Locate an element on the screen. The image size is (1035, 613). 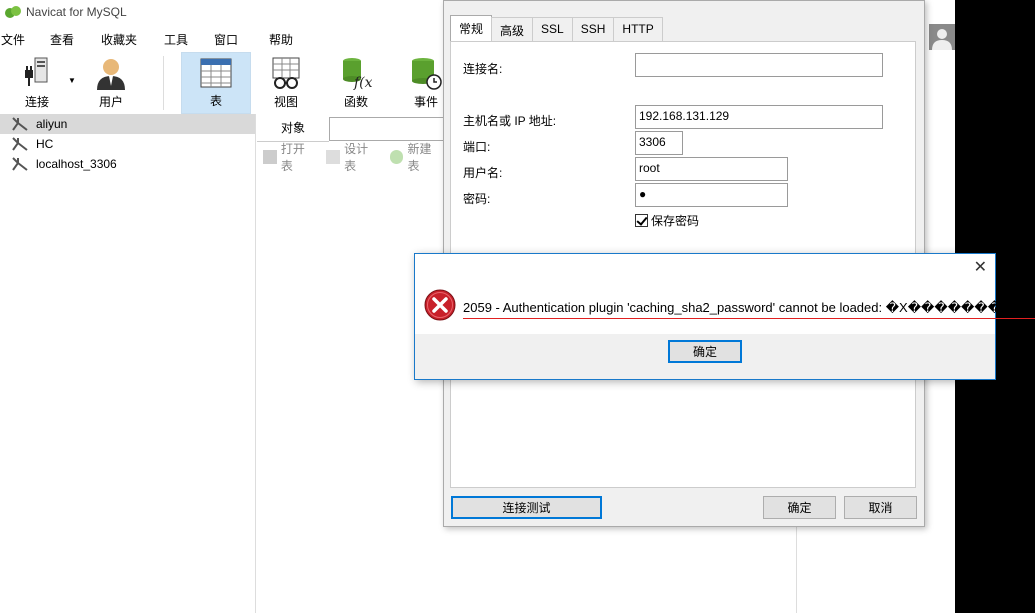
function-button: f(x) 函数 is located at coordinates (356, 83).